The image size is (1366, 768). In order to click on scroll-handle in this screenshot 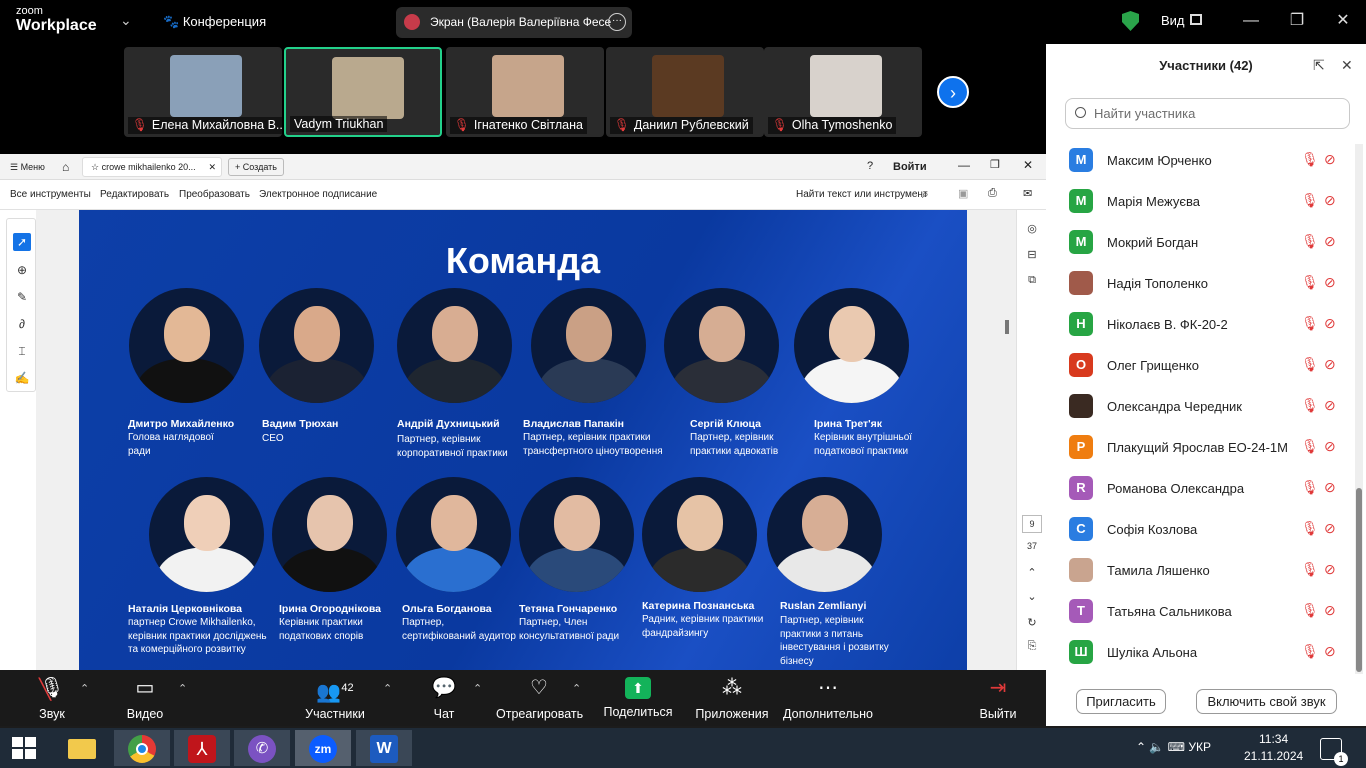, I will do `click(1007, 327)`.